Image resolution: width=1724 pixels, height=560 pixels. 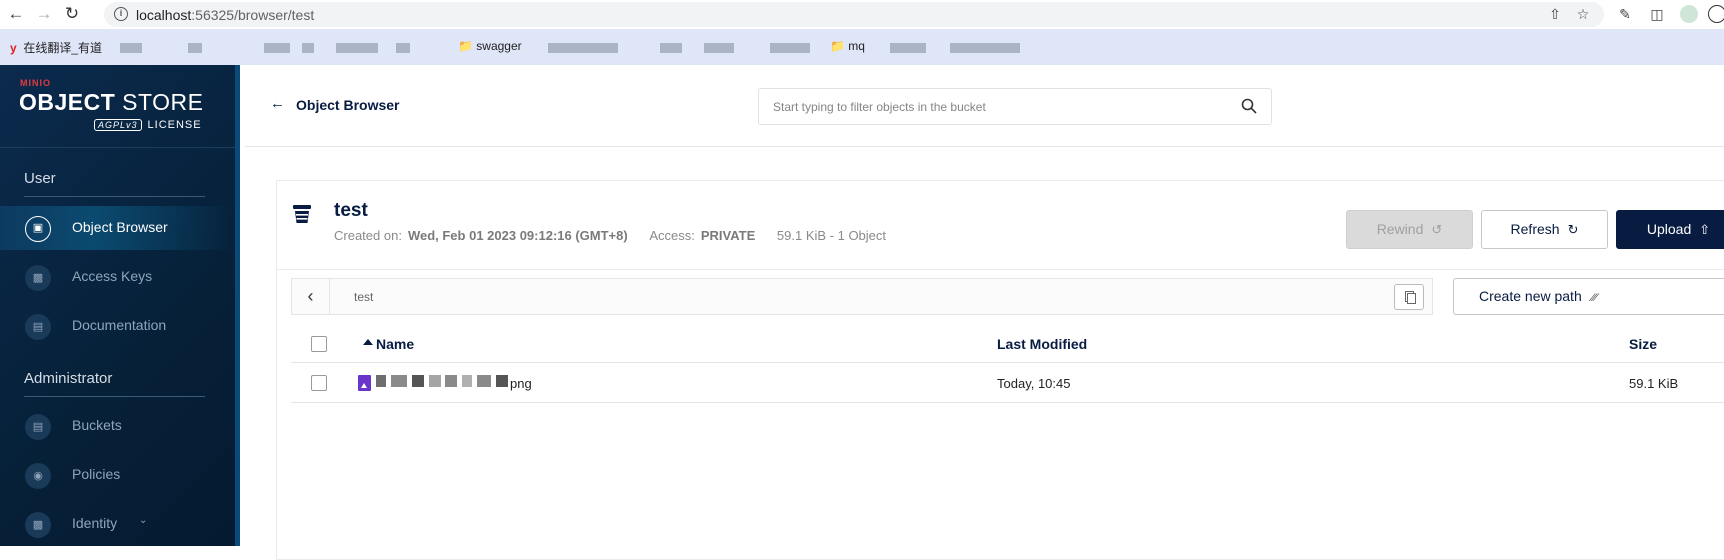 I want to click on table-header: Name Last Modified Size, so click(x=1007, y=343).